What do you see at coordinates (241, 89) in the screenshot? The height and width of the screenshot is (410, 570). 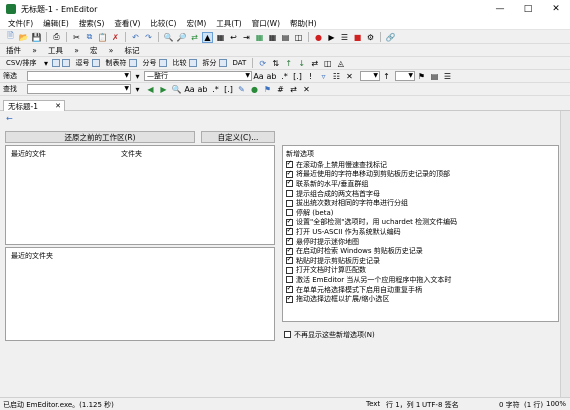 I see `highlight-icon: ✎` at bounding box center [241, 89].